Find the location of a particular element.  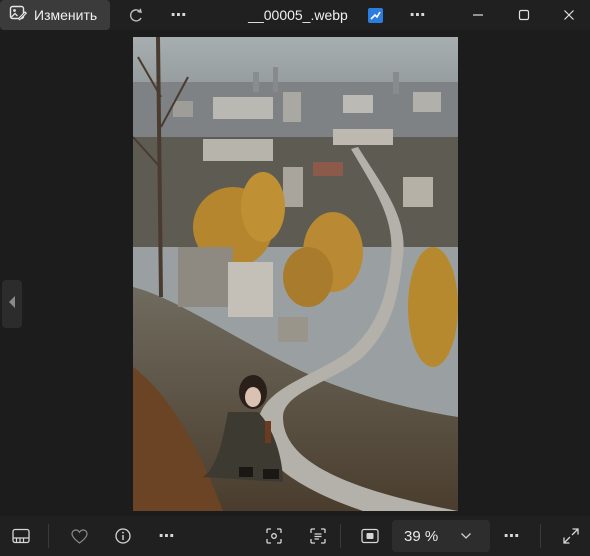

app-logo-icon is located at coordinates (375, 15).